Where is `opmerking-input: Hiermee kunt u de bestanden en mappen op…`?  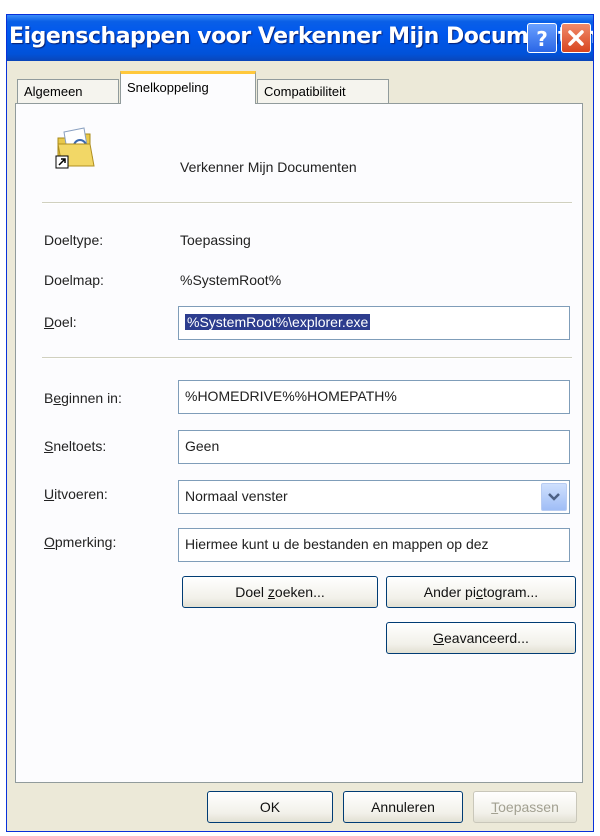 opmerking-input: Hiermee kunt u de bestanden en mappen op… is located at coordinates (374, 545).